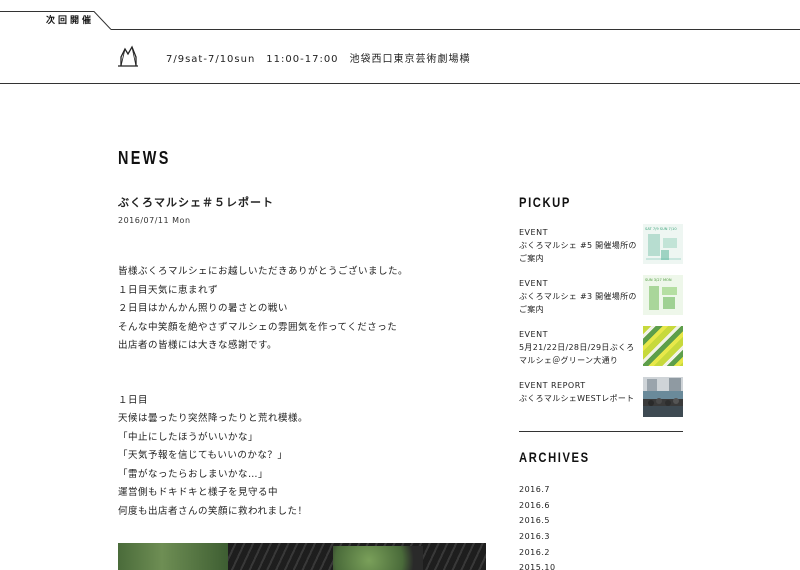 This screenshot has width=800, height=570. Describe the element at coordinates (545, 202) in the screenshot. I see `pickup-heading: PICKUP` at that location.